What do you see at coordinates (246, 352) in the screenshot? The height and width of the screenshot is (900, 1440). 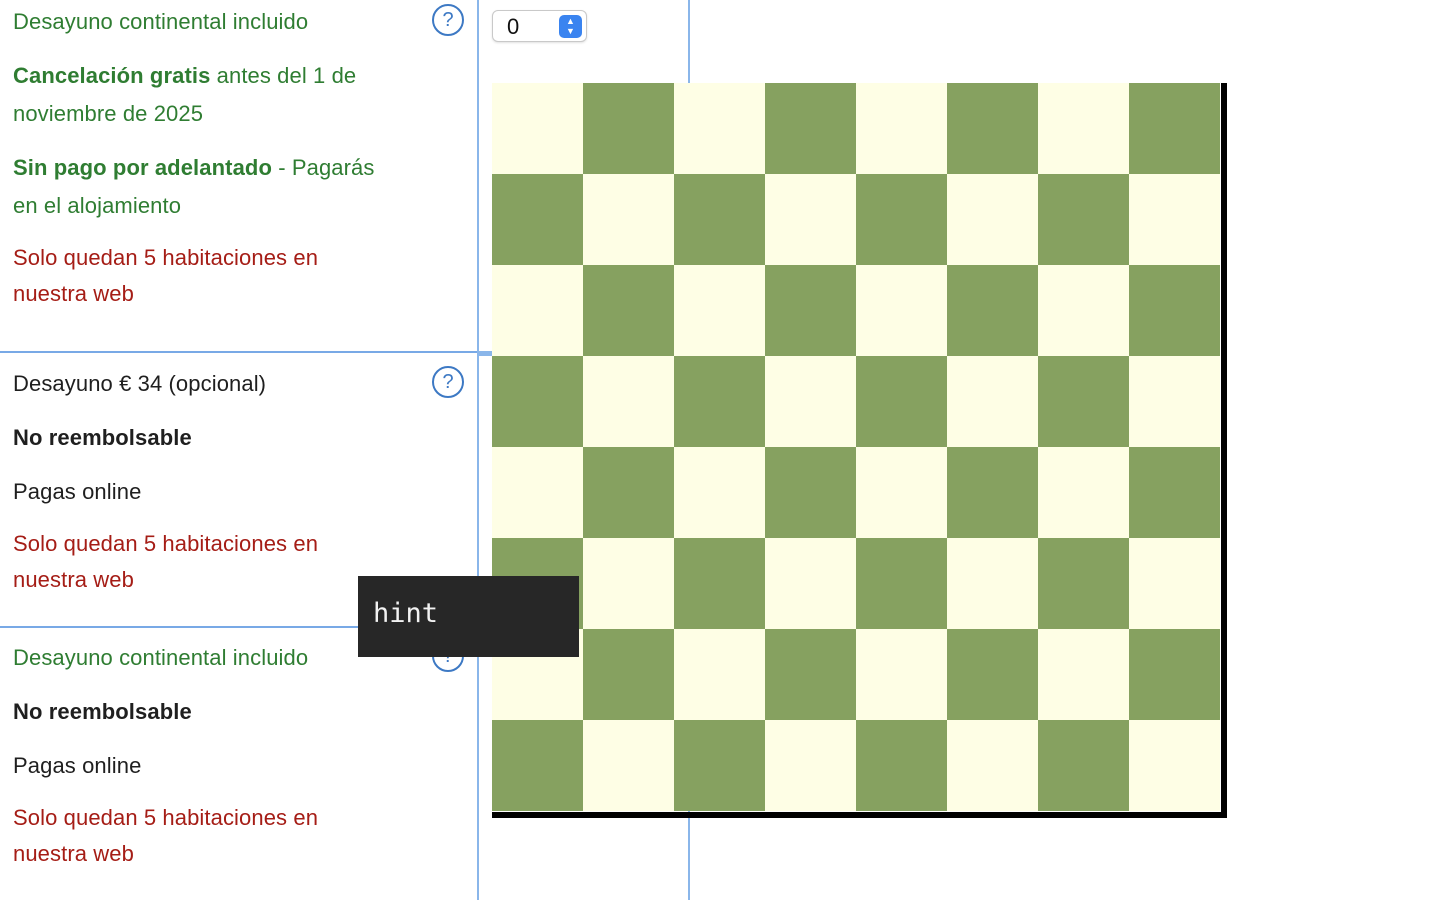 I see `offer-divider` at bounding box center [246, 352].